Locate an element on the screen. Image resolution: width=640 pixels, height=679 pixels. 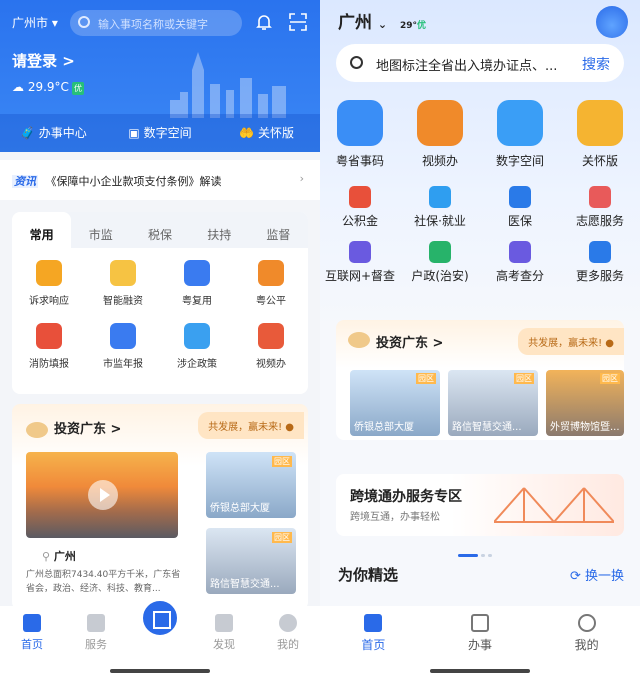
qr-scan-button is located at coordinates (160, 618).